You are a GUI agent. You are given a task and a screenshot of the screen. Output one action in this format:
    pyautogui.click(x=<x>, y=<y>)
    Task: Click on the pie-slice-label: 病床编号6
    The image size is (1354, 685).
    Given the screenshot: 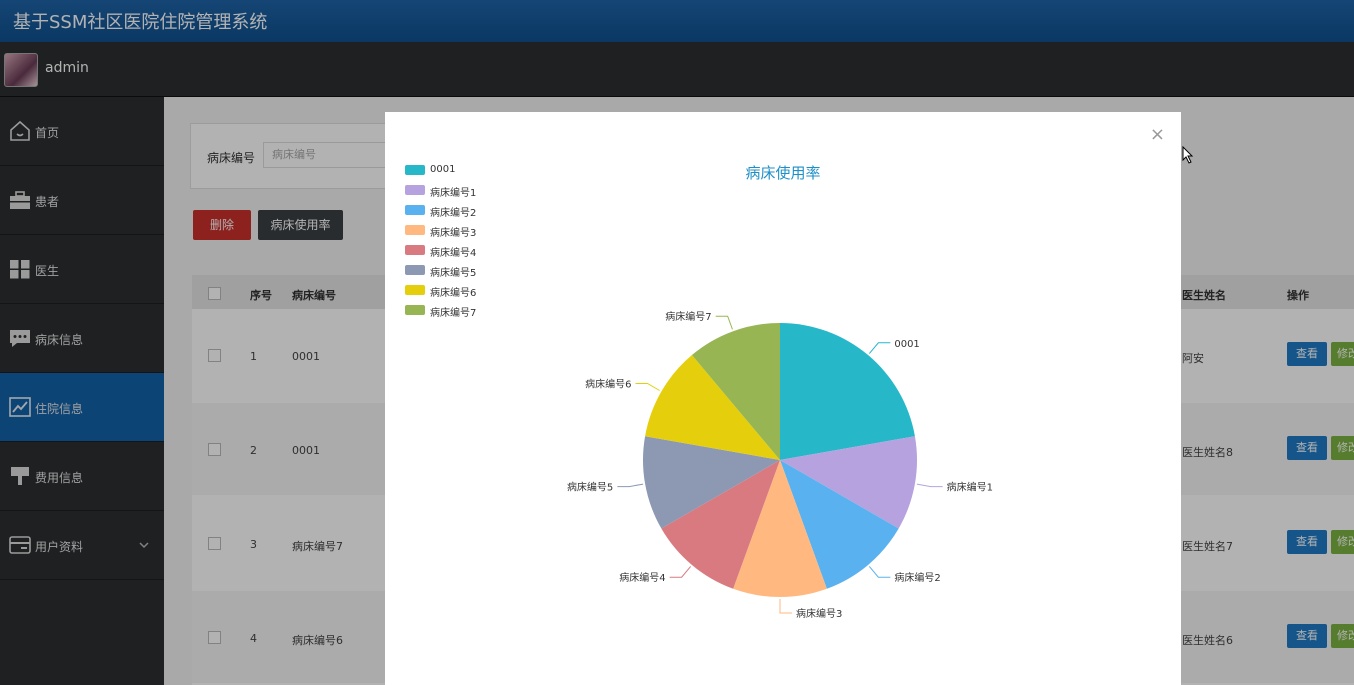 What is the action you would take?
    pyautogui.click(x=608, y=384)
    